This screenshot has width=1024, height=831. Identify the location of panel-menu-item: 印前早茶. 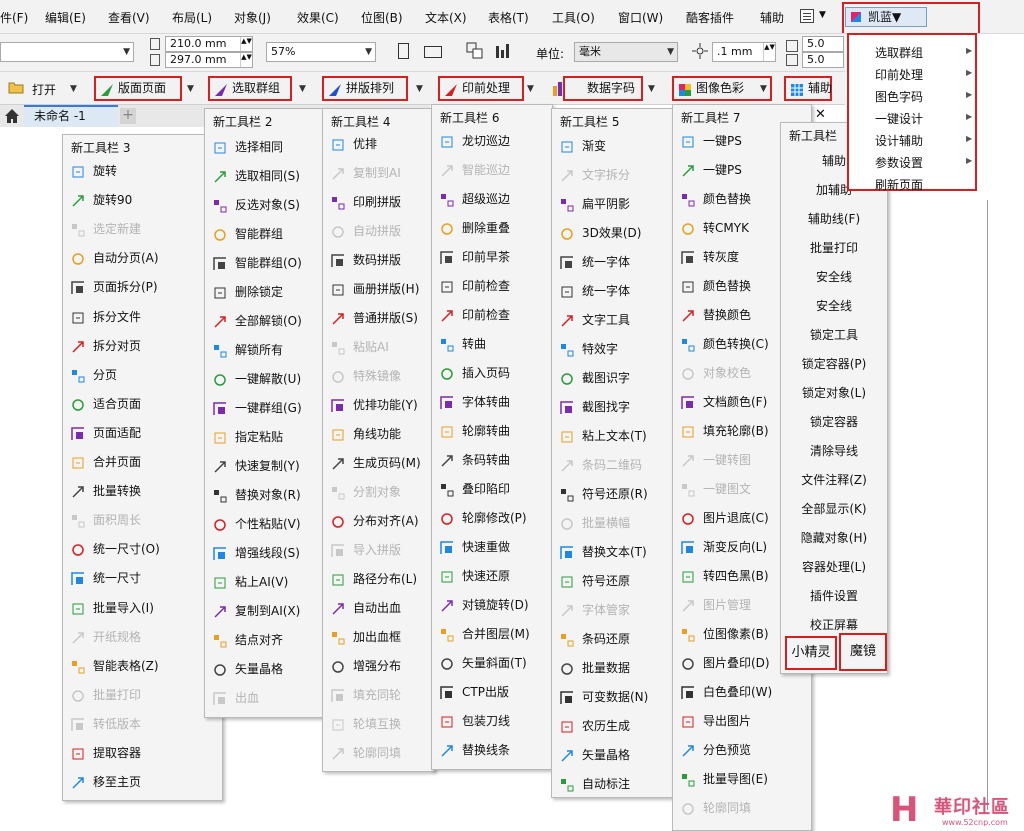
(474, 257).